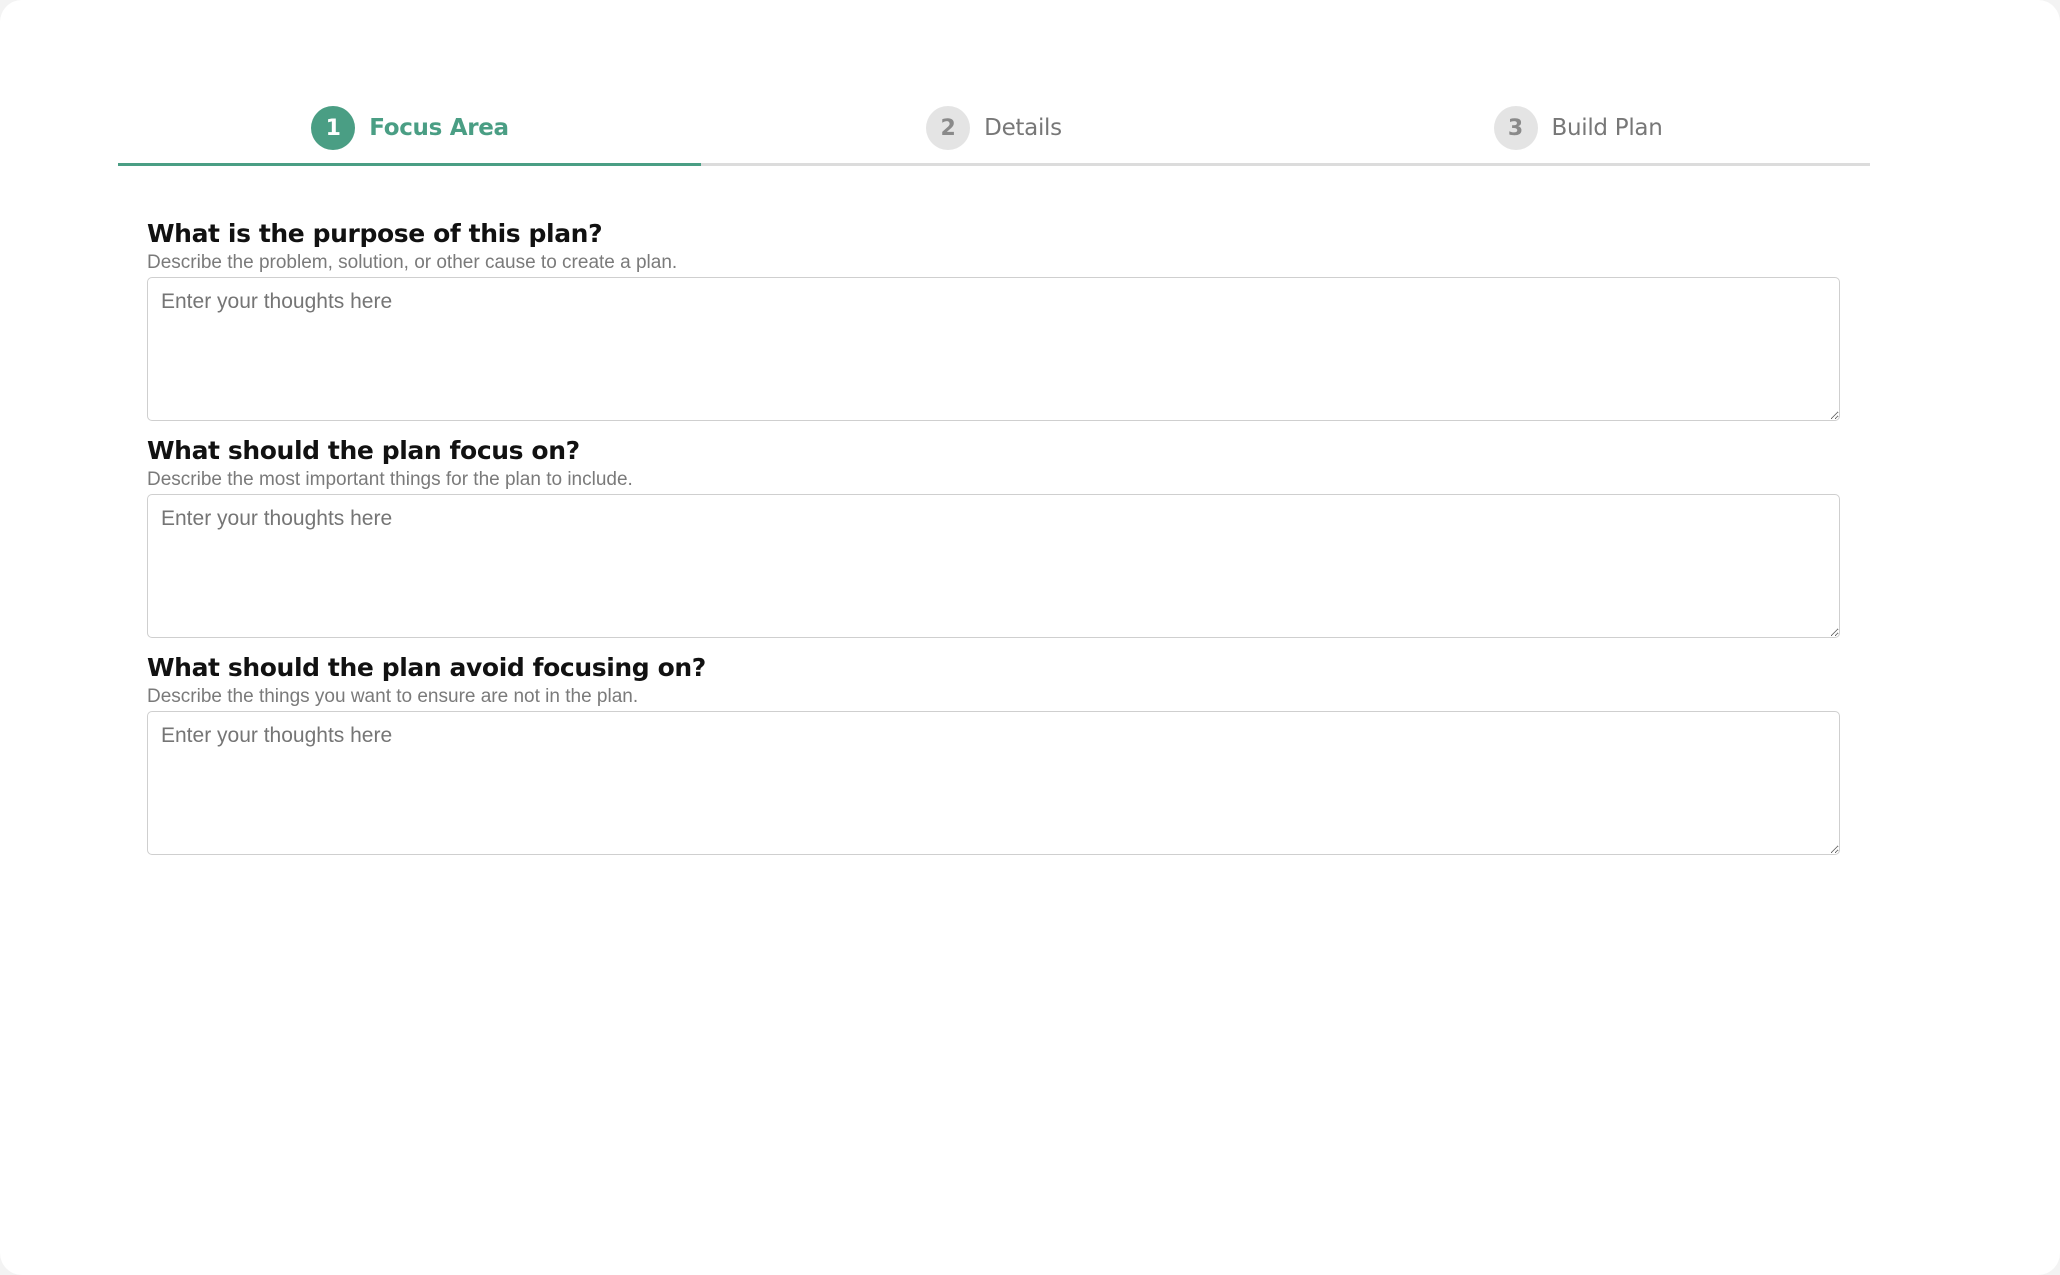 The image size is (2060, 1275). What do you see at coordinates (1607, 128) in the screenshot?
I see `step-label: Build Plan` at bounding box center [1607, 128].